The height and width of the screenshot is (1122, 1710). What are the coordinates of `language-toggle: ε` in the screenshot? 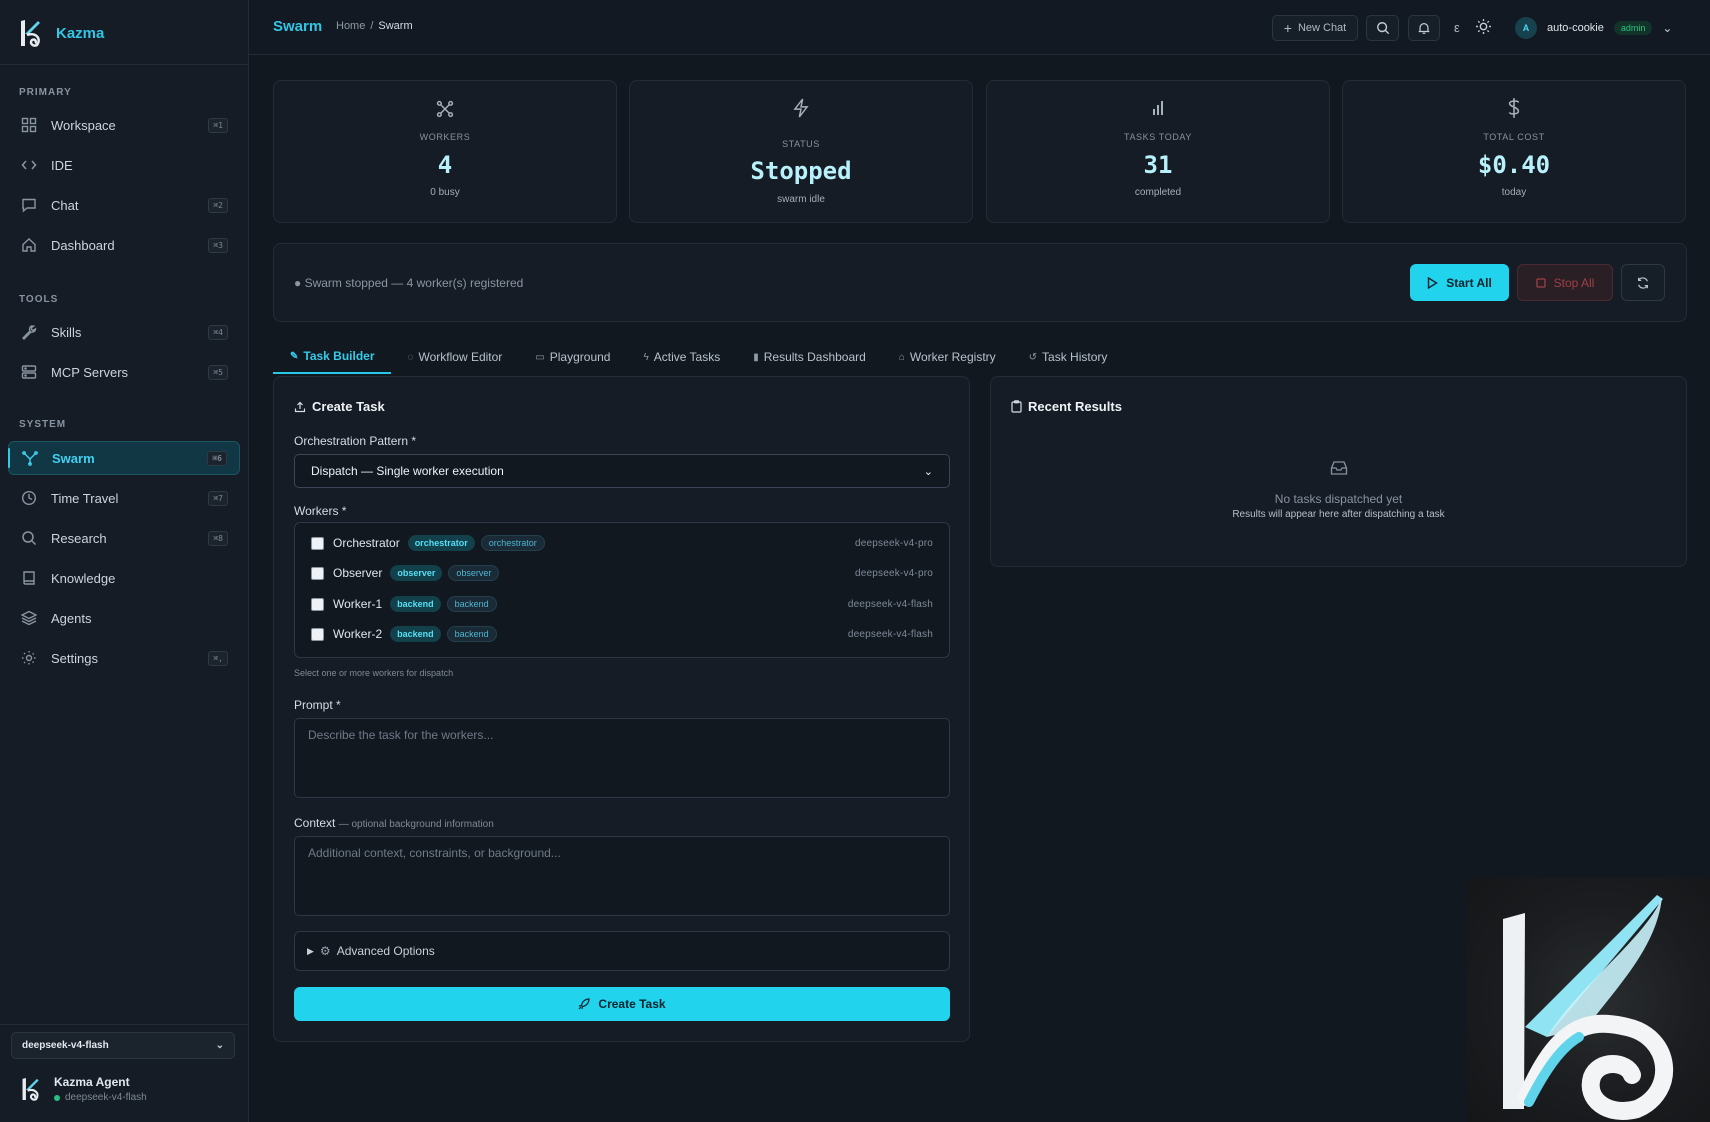 It's located at (1457, 27).